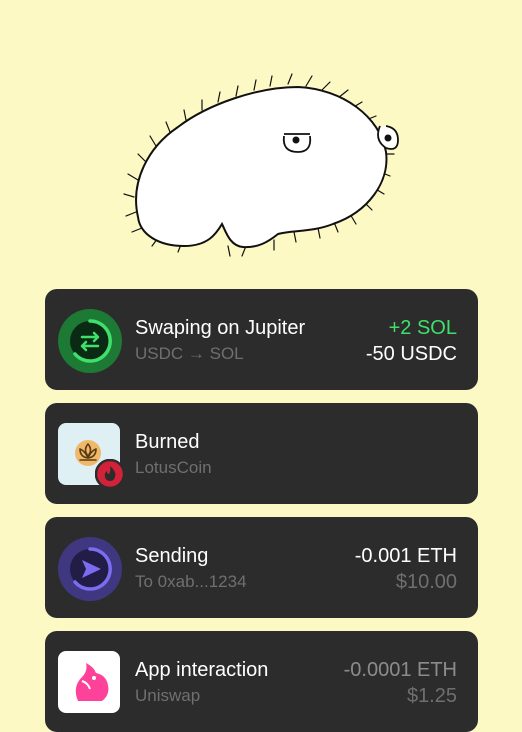 This screenshot has width=522, height=732. Describe the element at coordinates (261, 567) in the screenshot. I see `activity-sending-card: Sending To 0xab...1234 -0.001 ETH $10.00` at that location.